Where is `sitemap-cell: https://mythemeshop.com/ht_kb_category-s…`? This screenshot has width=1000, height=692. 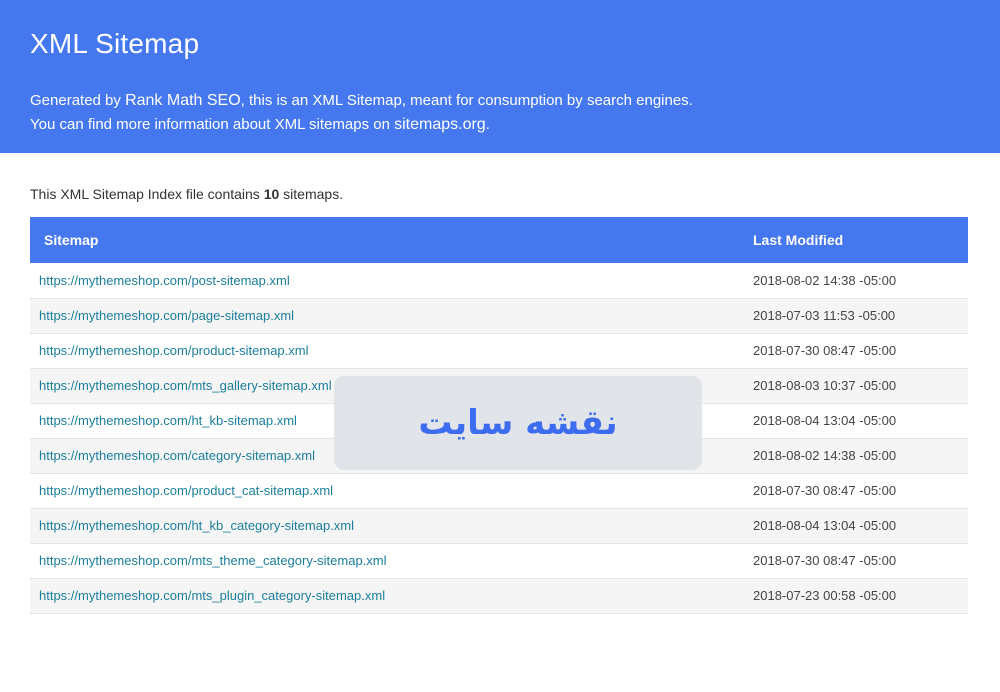
sitemap-cell: https://mythemeshop.com/ht_kb_category-s… is located at coordinates (387, 526).